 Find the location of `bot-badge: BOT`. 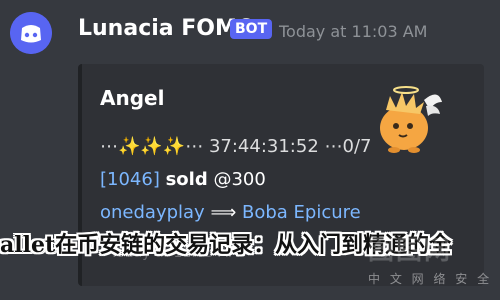

bot-badge: BOT is located at coordinates (251, 29).